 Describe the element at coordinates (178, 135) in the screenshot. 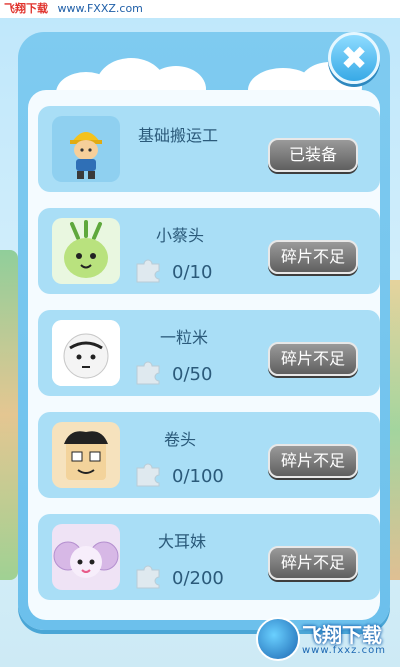

I see `character-name: 基础搬运工` at that location.